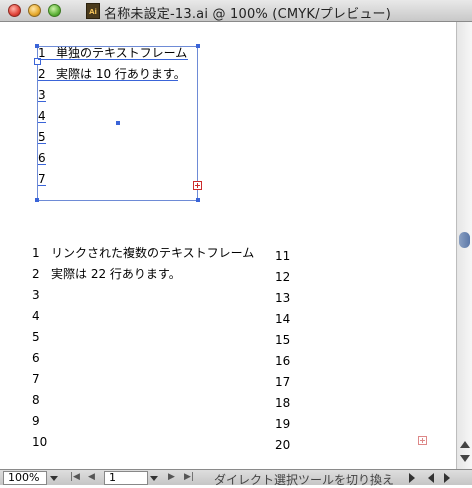  I want to click on zoom-dropdown-arrow-icon, so click(54, 478).